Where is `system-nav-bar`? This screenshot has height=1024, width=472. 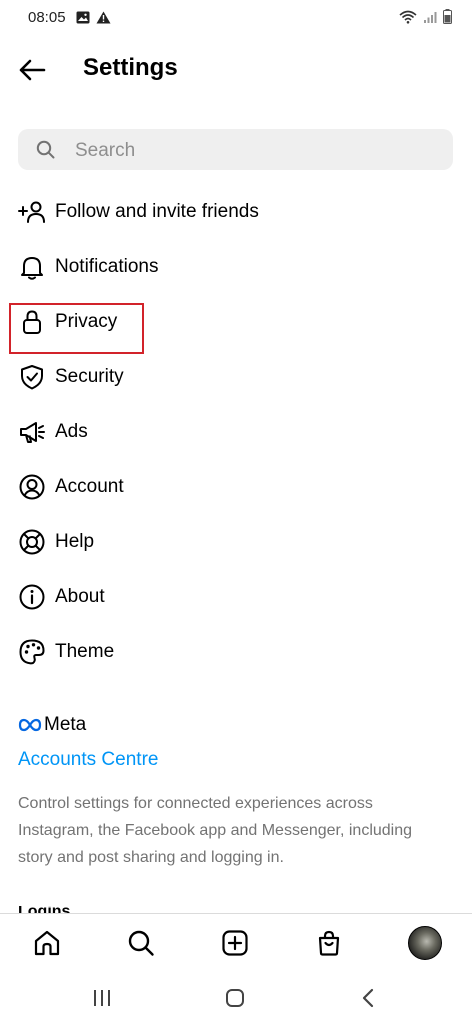 system-nav-bar is located at coordinates (236, 997).